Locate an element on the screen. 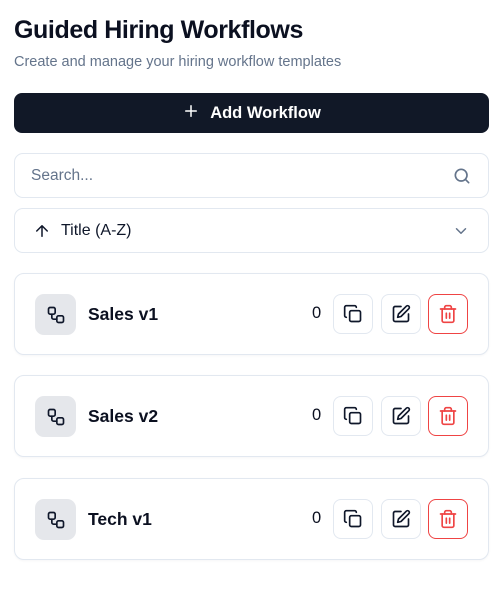 This screenshot has height=589, width=500. page-title: Guided Hiring Workflows is located at coordinates (158, 30).